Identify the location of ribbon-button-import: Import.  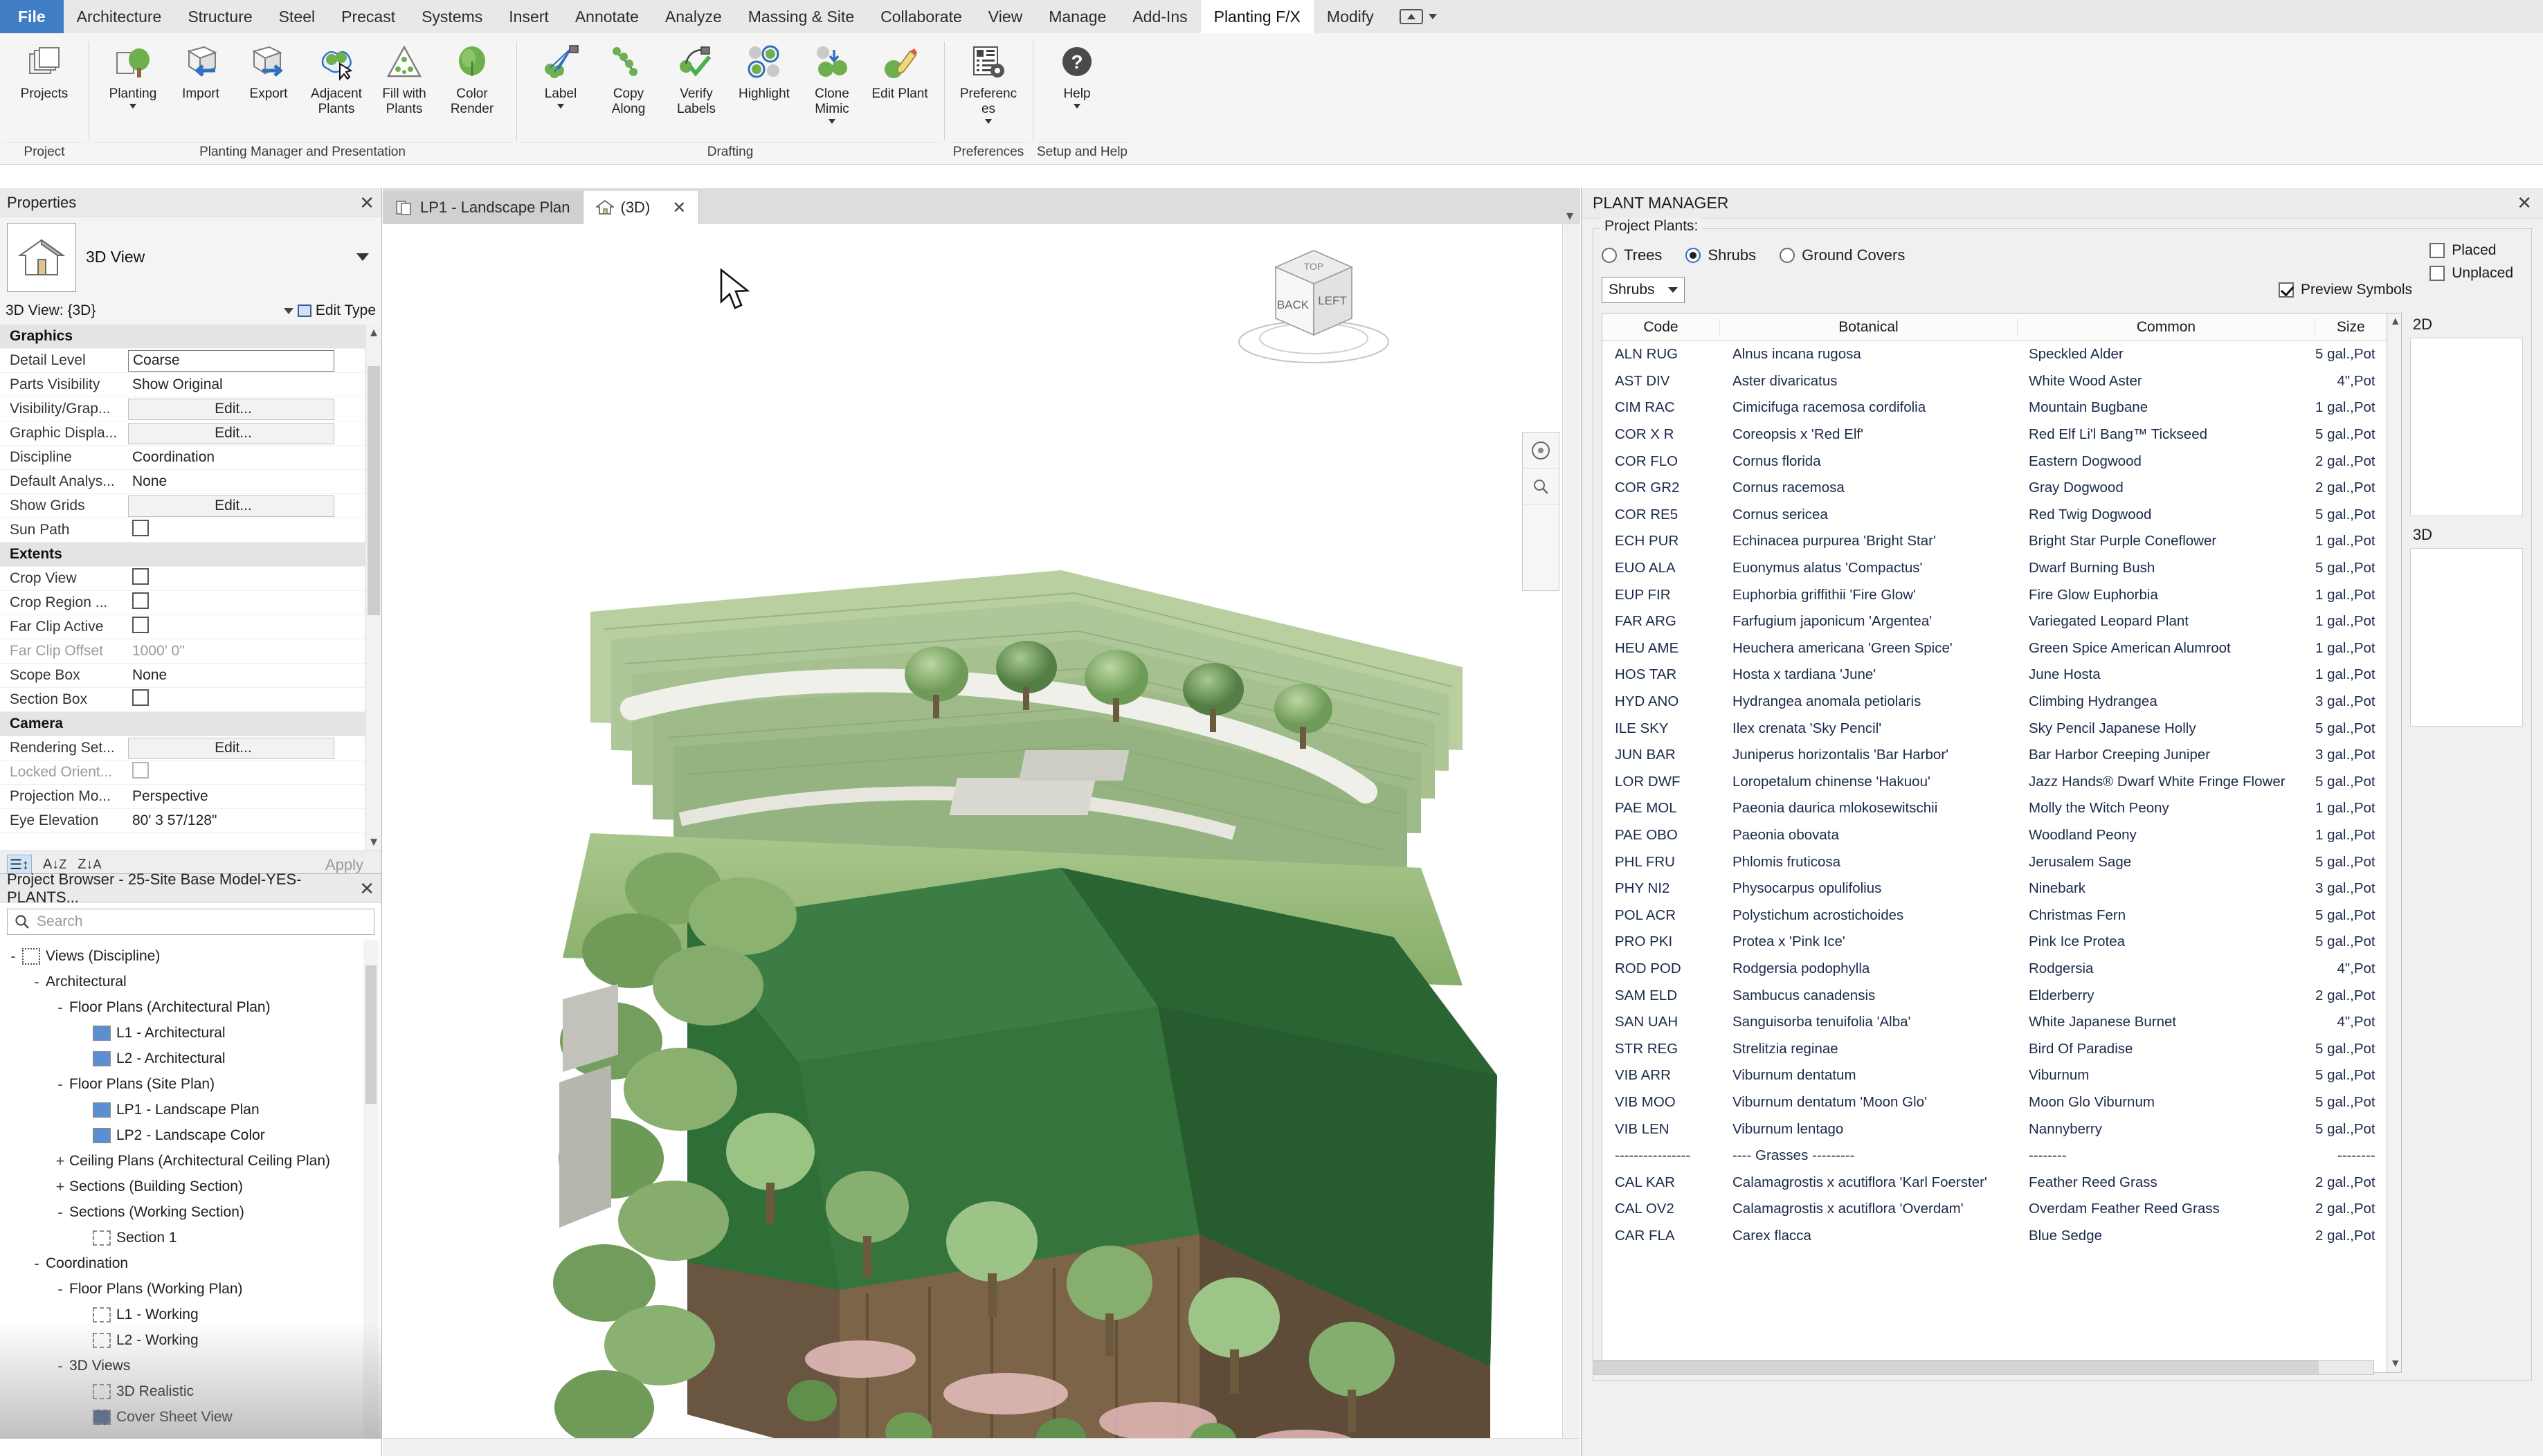
(201, 71).